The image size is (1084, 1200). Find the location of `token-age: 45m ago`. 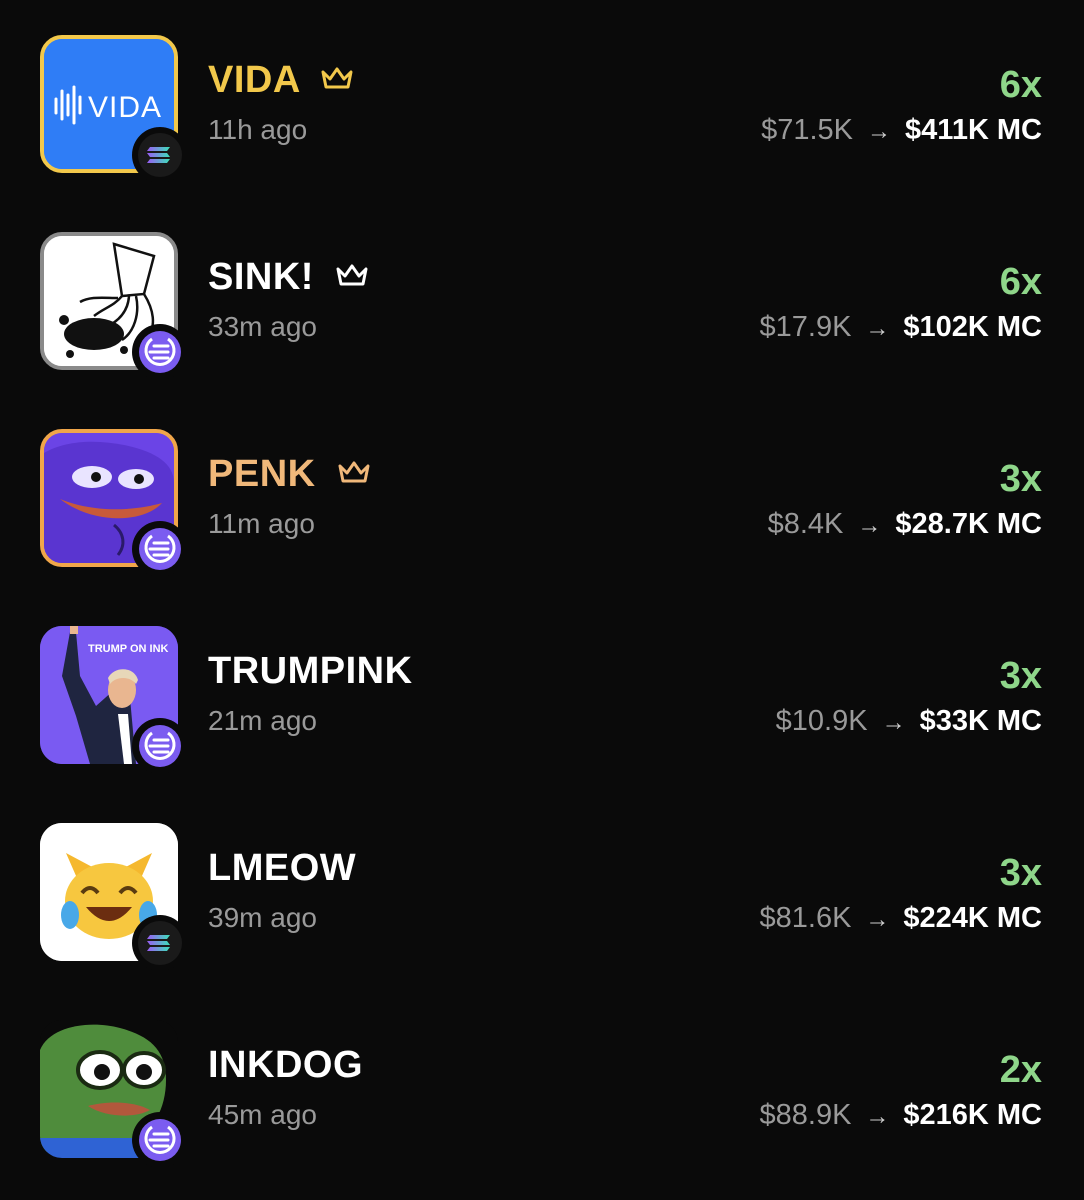

token-age: 45m ago is located at coordinates (262, 1114).